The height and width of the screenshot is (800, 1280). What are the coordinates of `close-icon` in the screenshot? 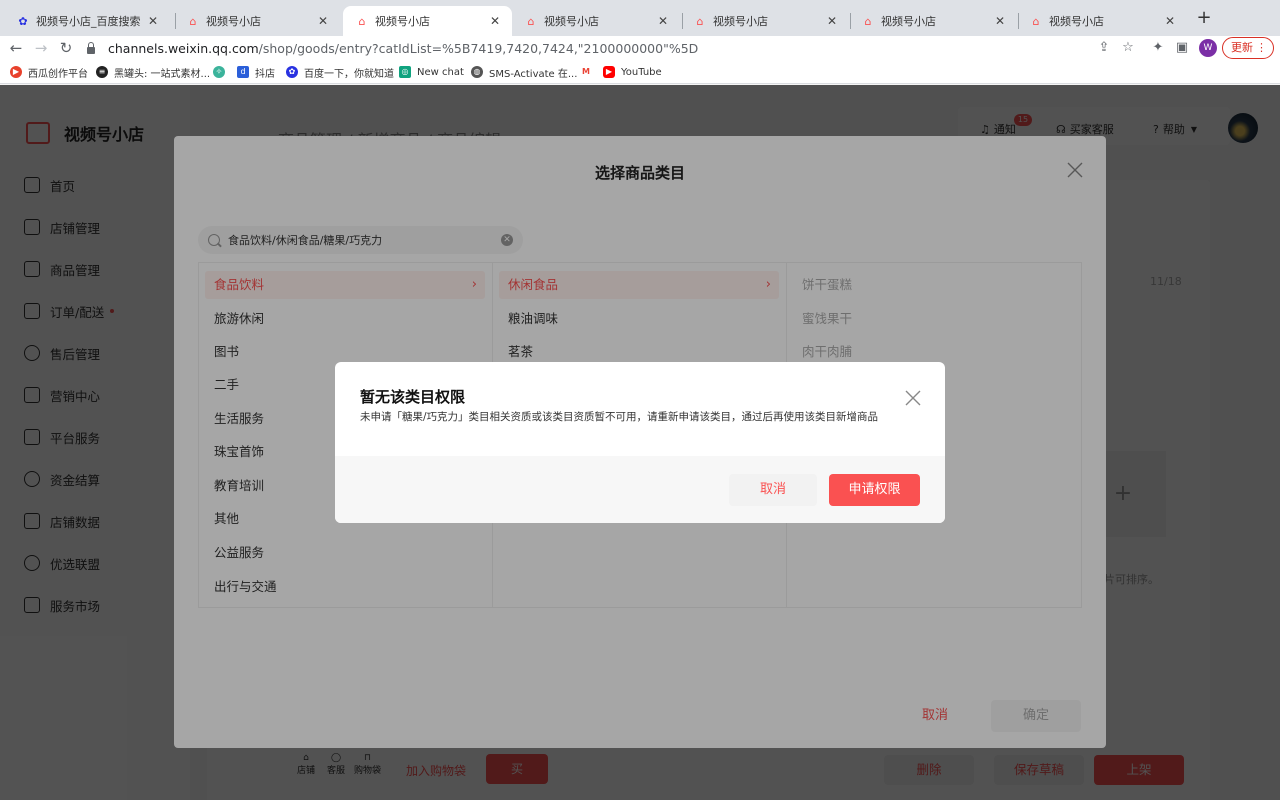 It's located at (913, 398).